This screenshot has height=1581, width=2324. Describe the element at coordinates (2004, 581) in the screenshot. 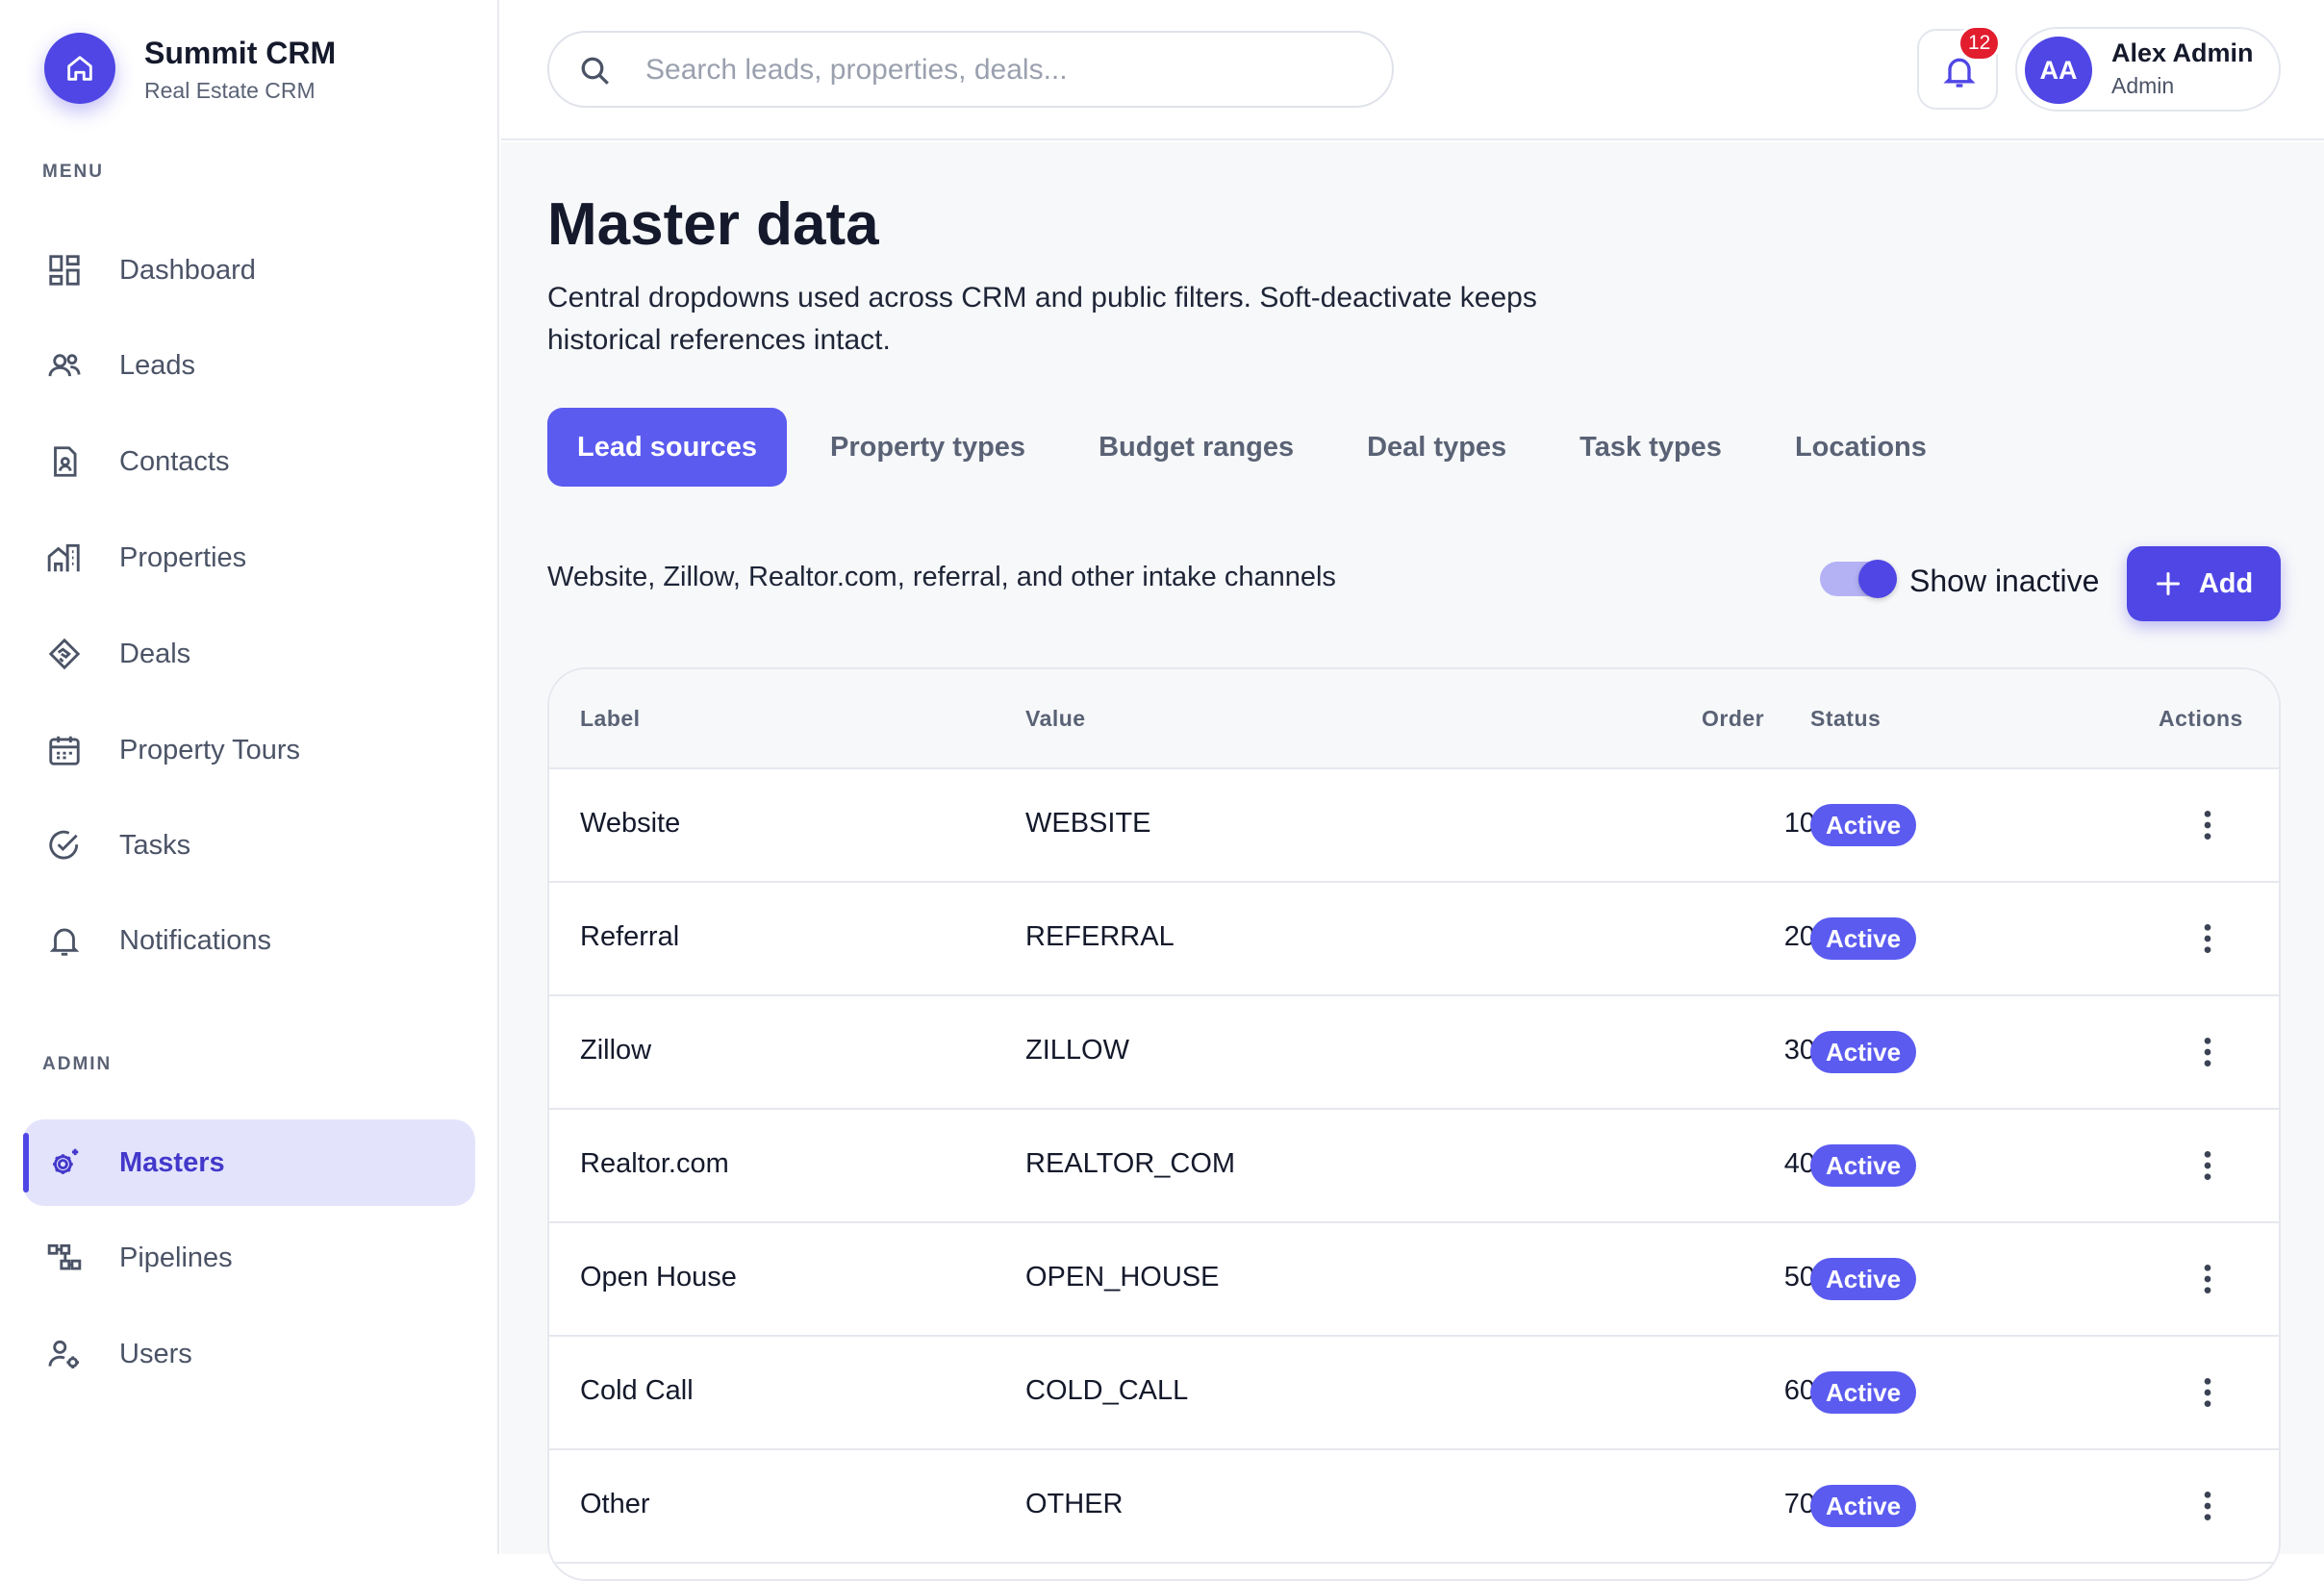

I see `show-inactive-label: Show inactive` at that location.